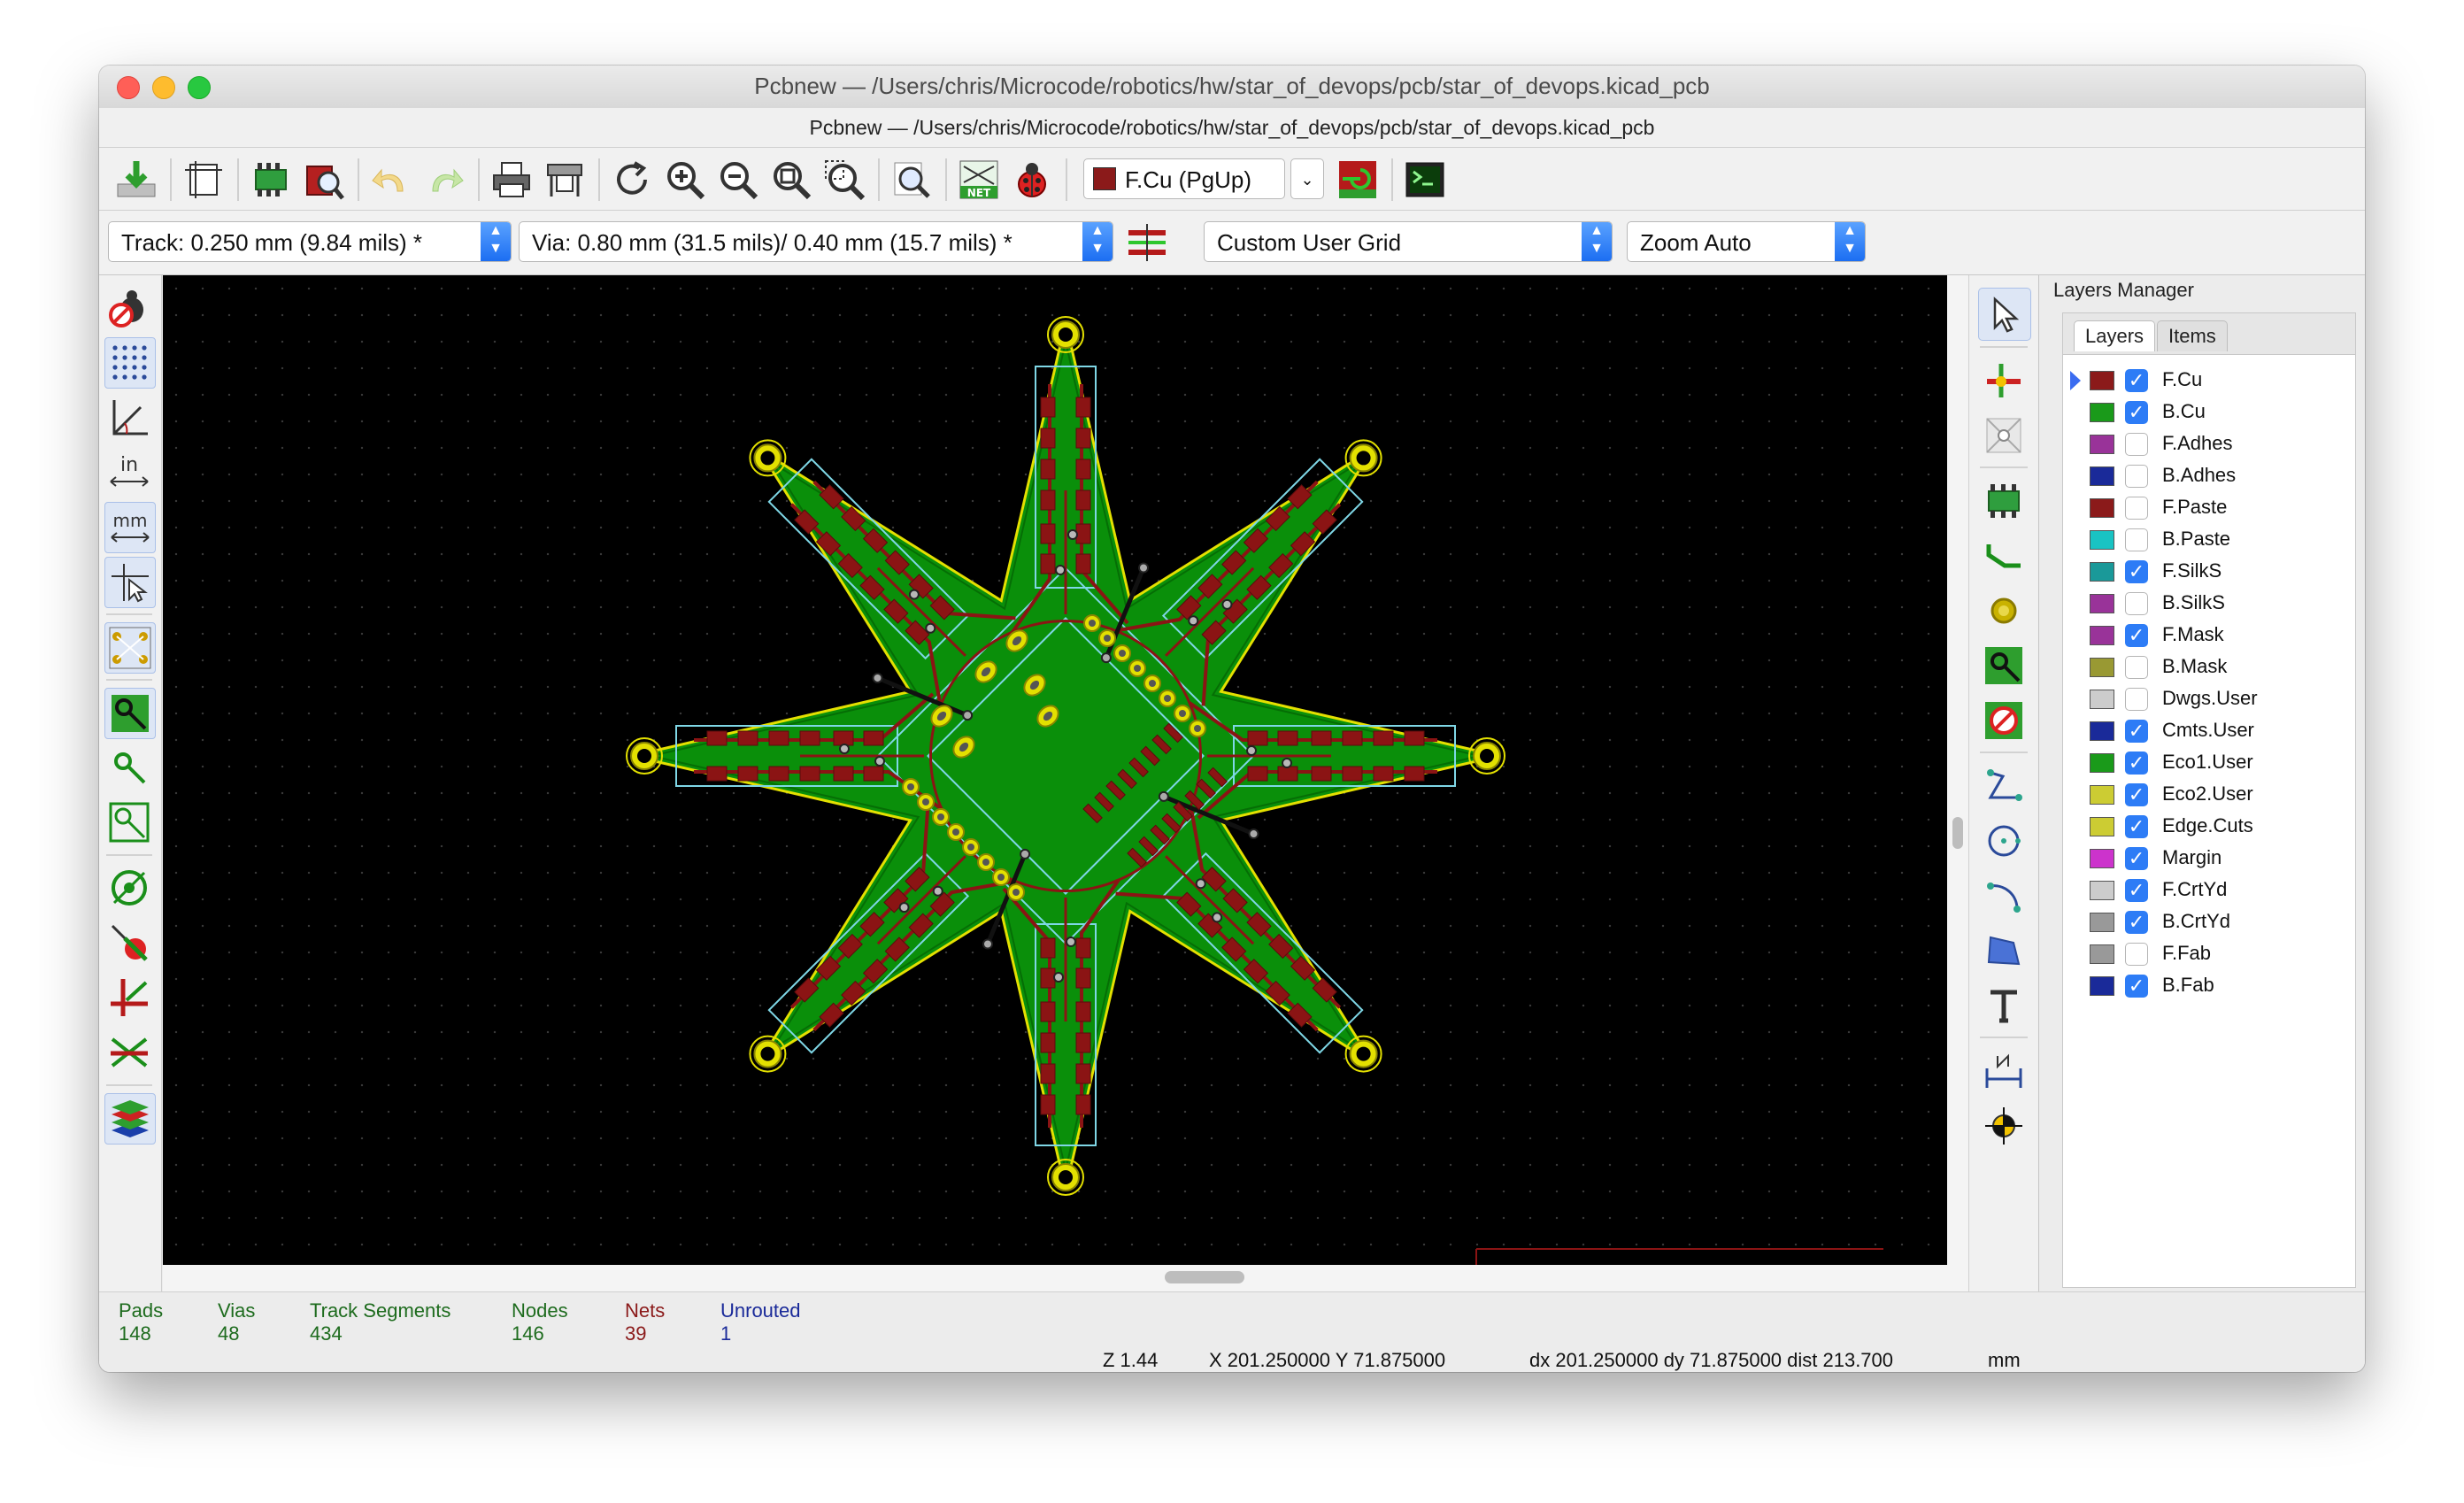 This screenshot has height=1503, width=2464. What do you see at coordinates (129, 767) in the screenshot?
I see `show-zones-outline-toggle` at bounding box center [129, 767].